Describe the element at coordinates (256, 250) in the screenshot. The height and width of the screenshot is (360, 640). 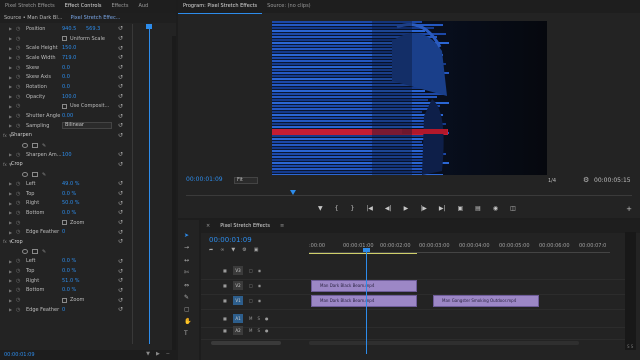
I see `captions-icon: ▣` at that location.